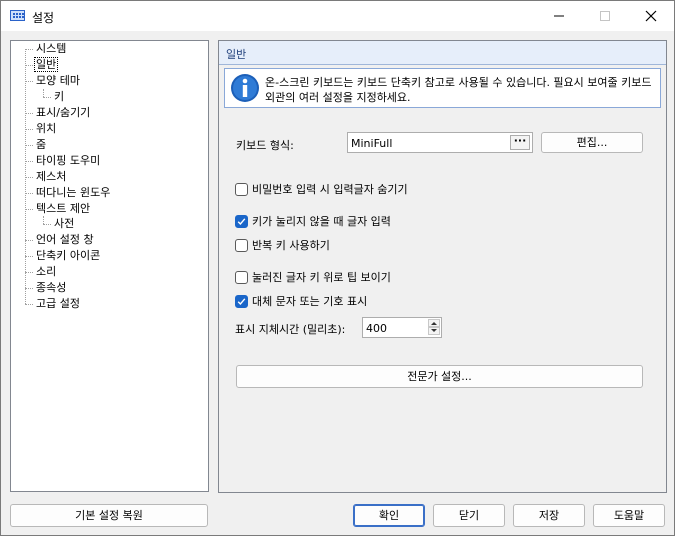 The image size is (675, 536). Describe the element at coordinates (310, 301) in the screenshot. I see `checkbox-label: 대체 문자 또는 기호 표시` at that location.